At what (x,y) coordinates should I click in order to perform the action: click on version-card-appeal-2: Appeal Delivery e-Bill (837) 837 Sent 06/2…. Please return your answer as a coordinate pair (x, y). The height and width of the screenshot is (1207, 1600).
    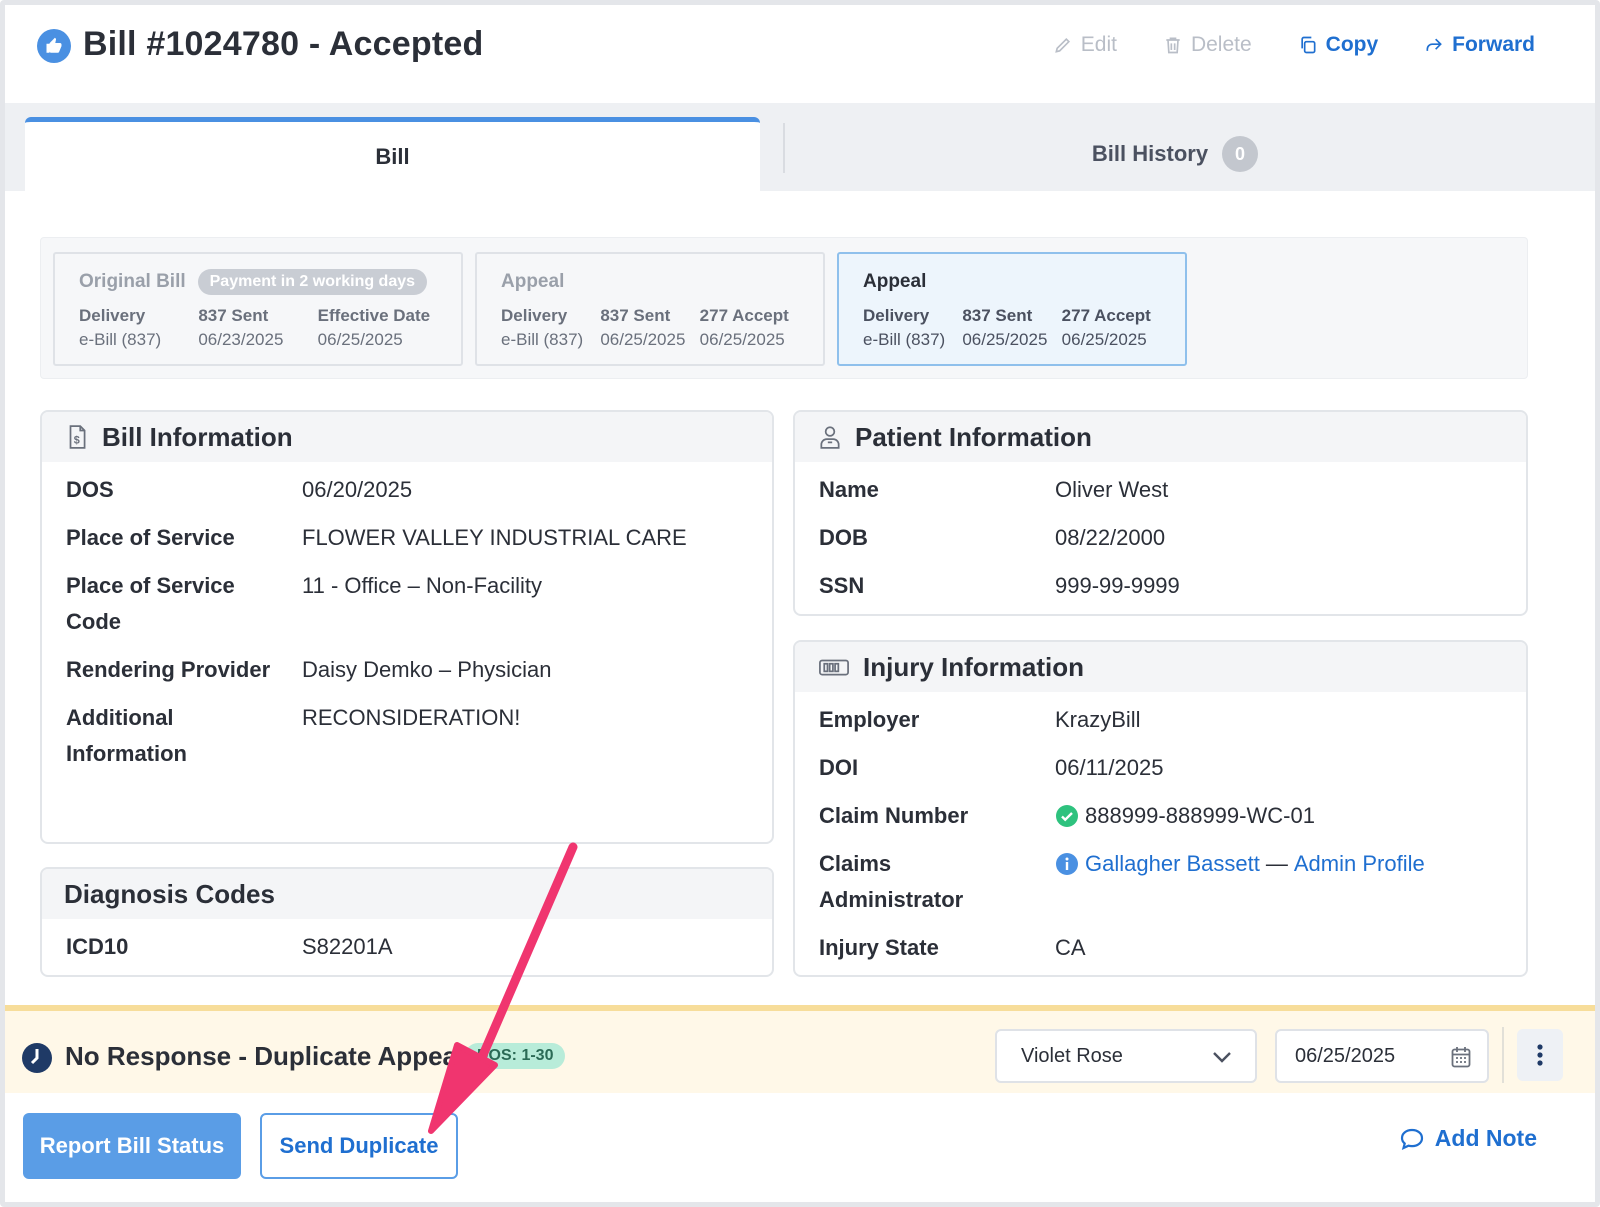
    Looking at the image, I should click on (1012, 309).